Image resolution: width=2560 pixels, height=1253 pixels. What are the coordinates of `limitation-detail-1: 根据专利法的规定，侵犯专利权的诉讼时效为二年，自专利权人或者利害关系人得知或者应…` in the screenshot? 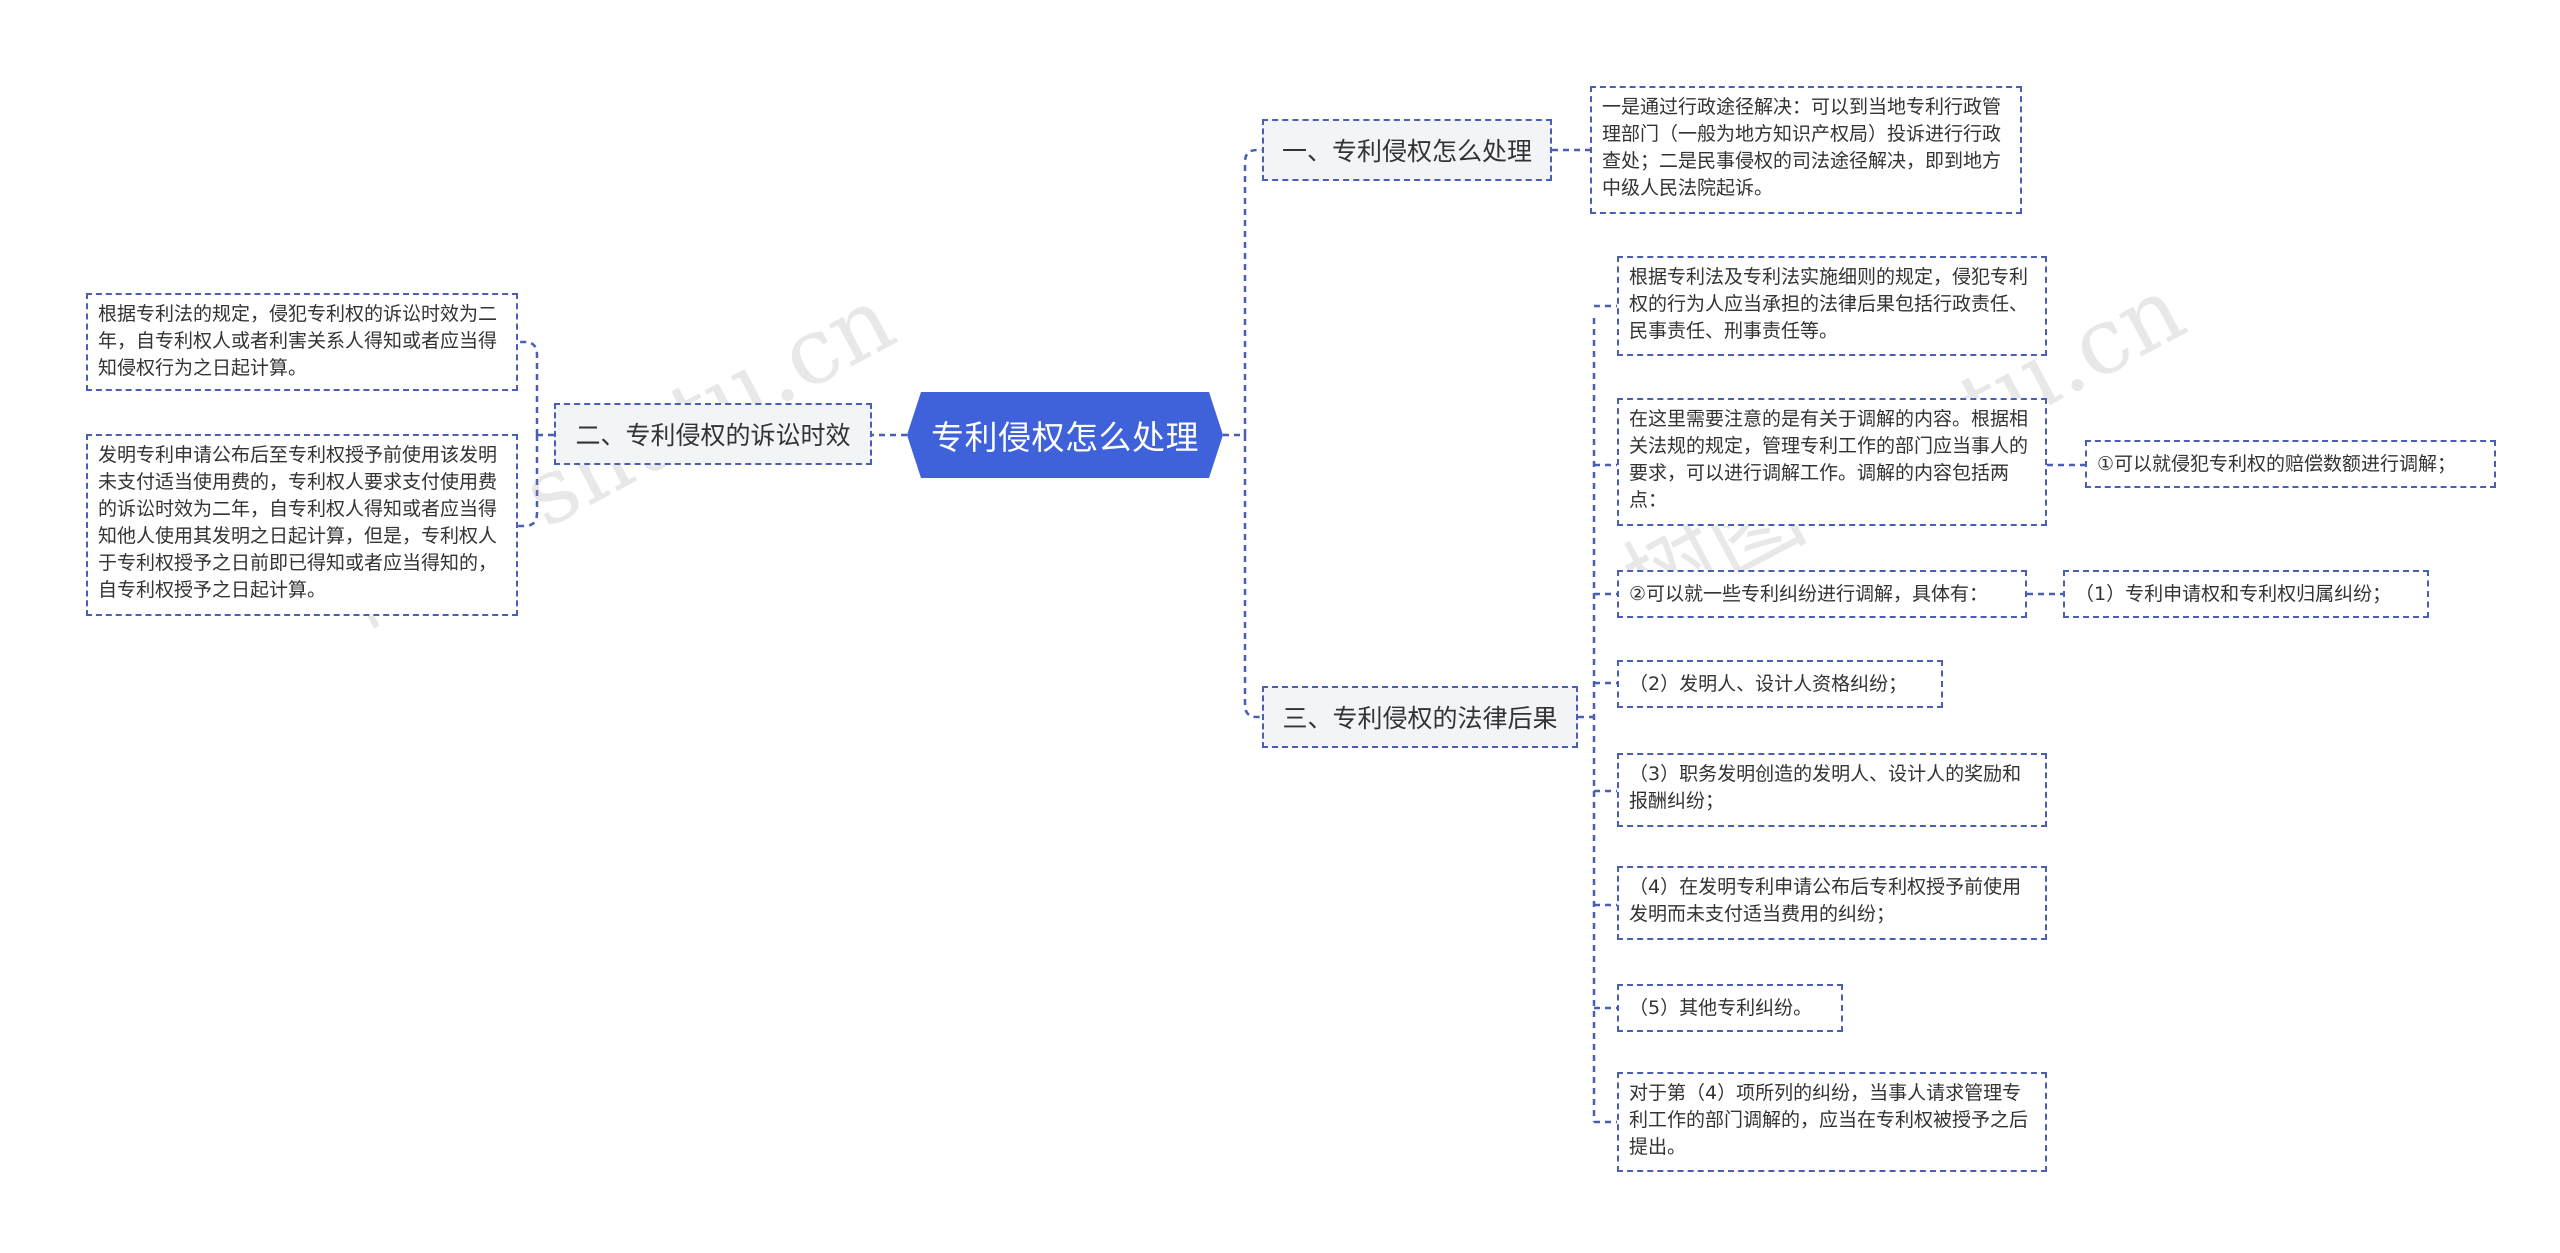 It's located at (302, 342).